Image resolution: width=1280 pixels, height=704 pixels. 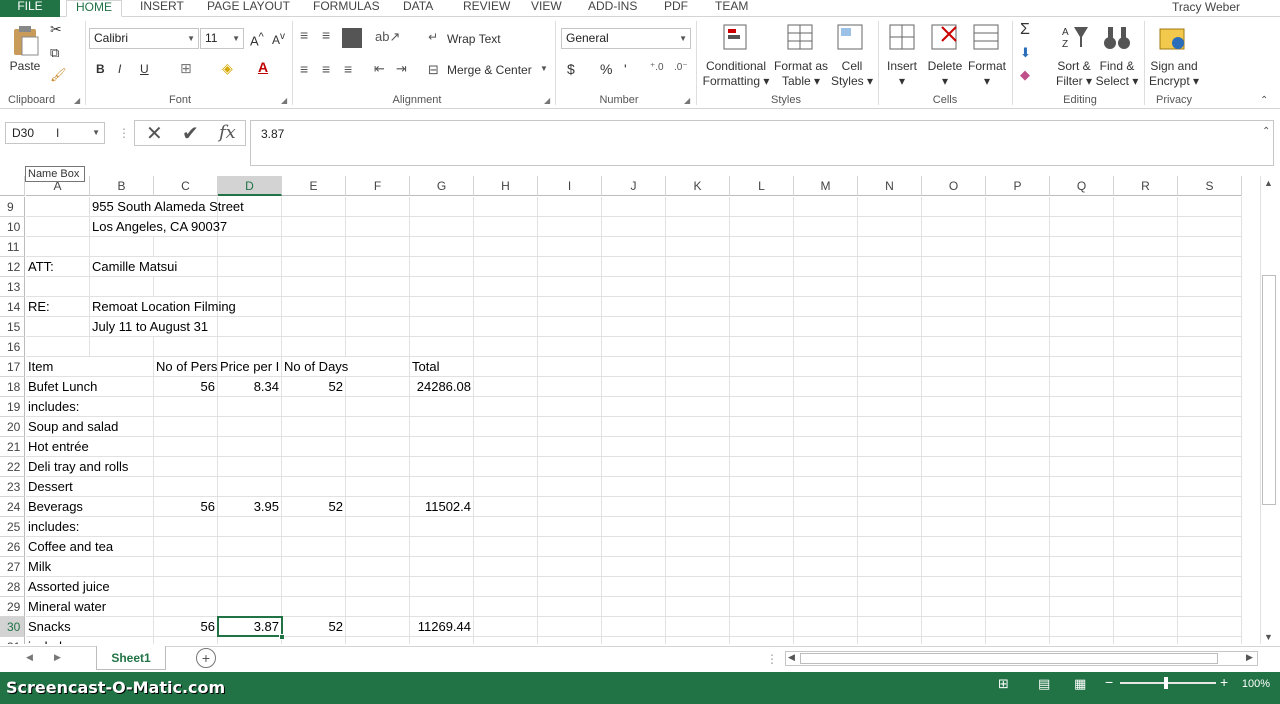 I want to click on cell-f29, so click(x=378, y=607).